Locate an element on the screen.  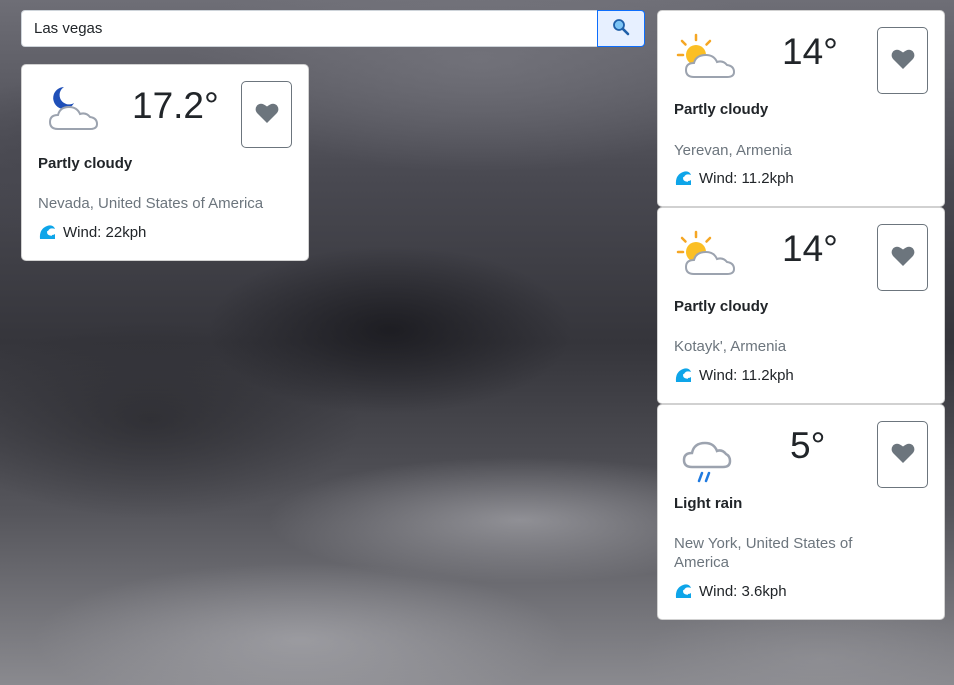
wind-row: Wind: 22kph is located at coordinates (92, 232).